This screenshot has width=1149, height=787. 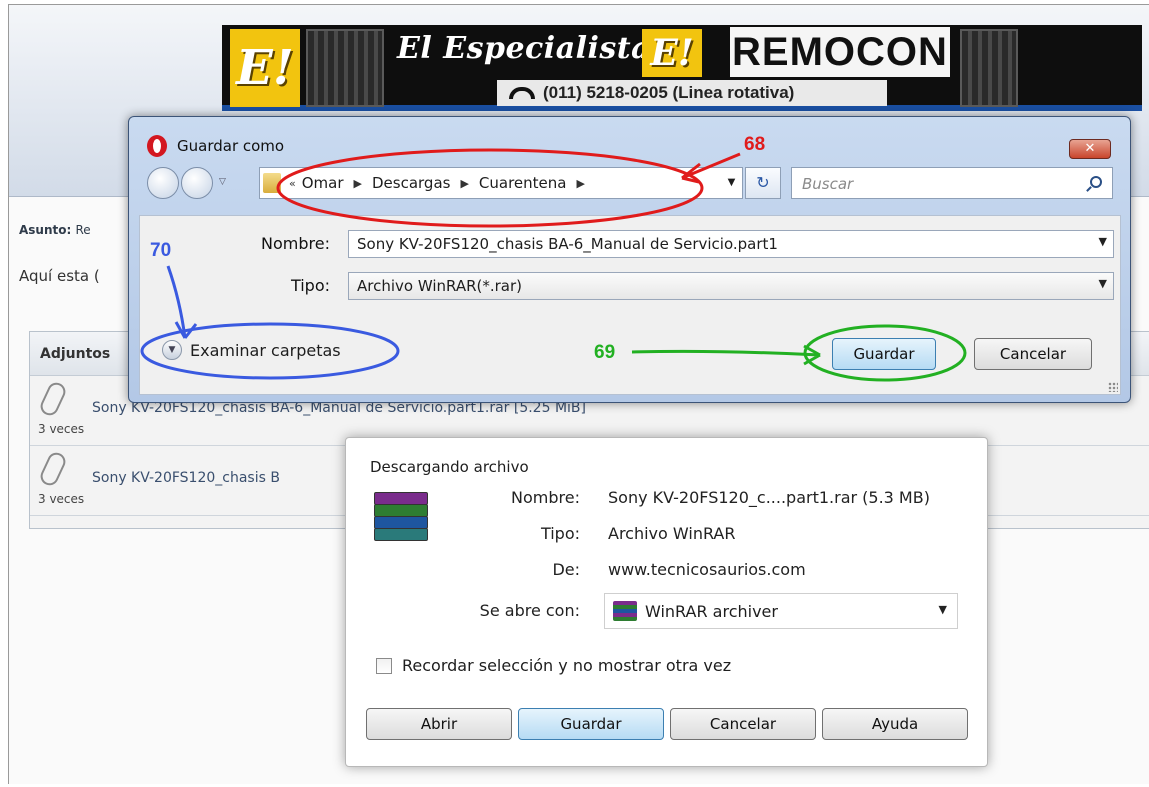 I want to click on annotation-number-69: 69, so click(x=605, y=352).